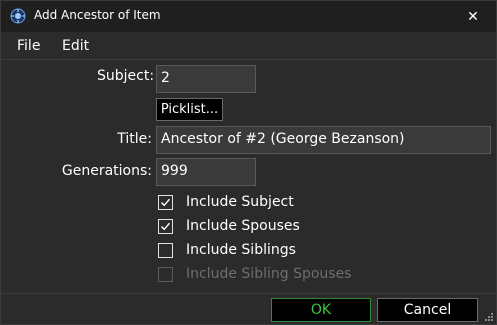 This screenshot has height=325, width=497. I want to click on cancel-button: Cancel, so click(427, 310).